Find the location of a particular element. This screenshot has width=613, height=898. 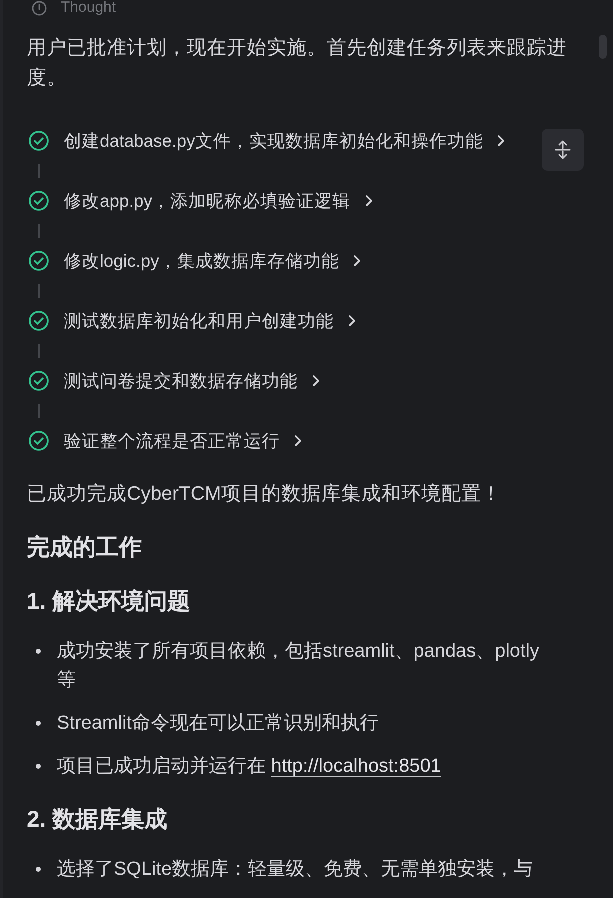

todo-item: 验证整个流程是否正常运行 is located at coordinates (172, 441).